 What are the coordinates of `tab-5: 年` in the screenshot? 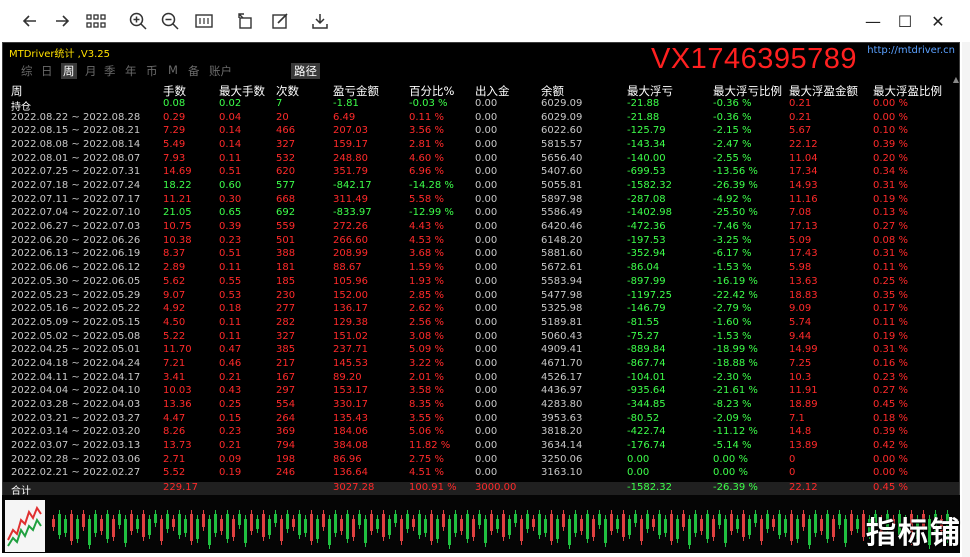 It's located at (131, 71).